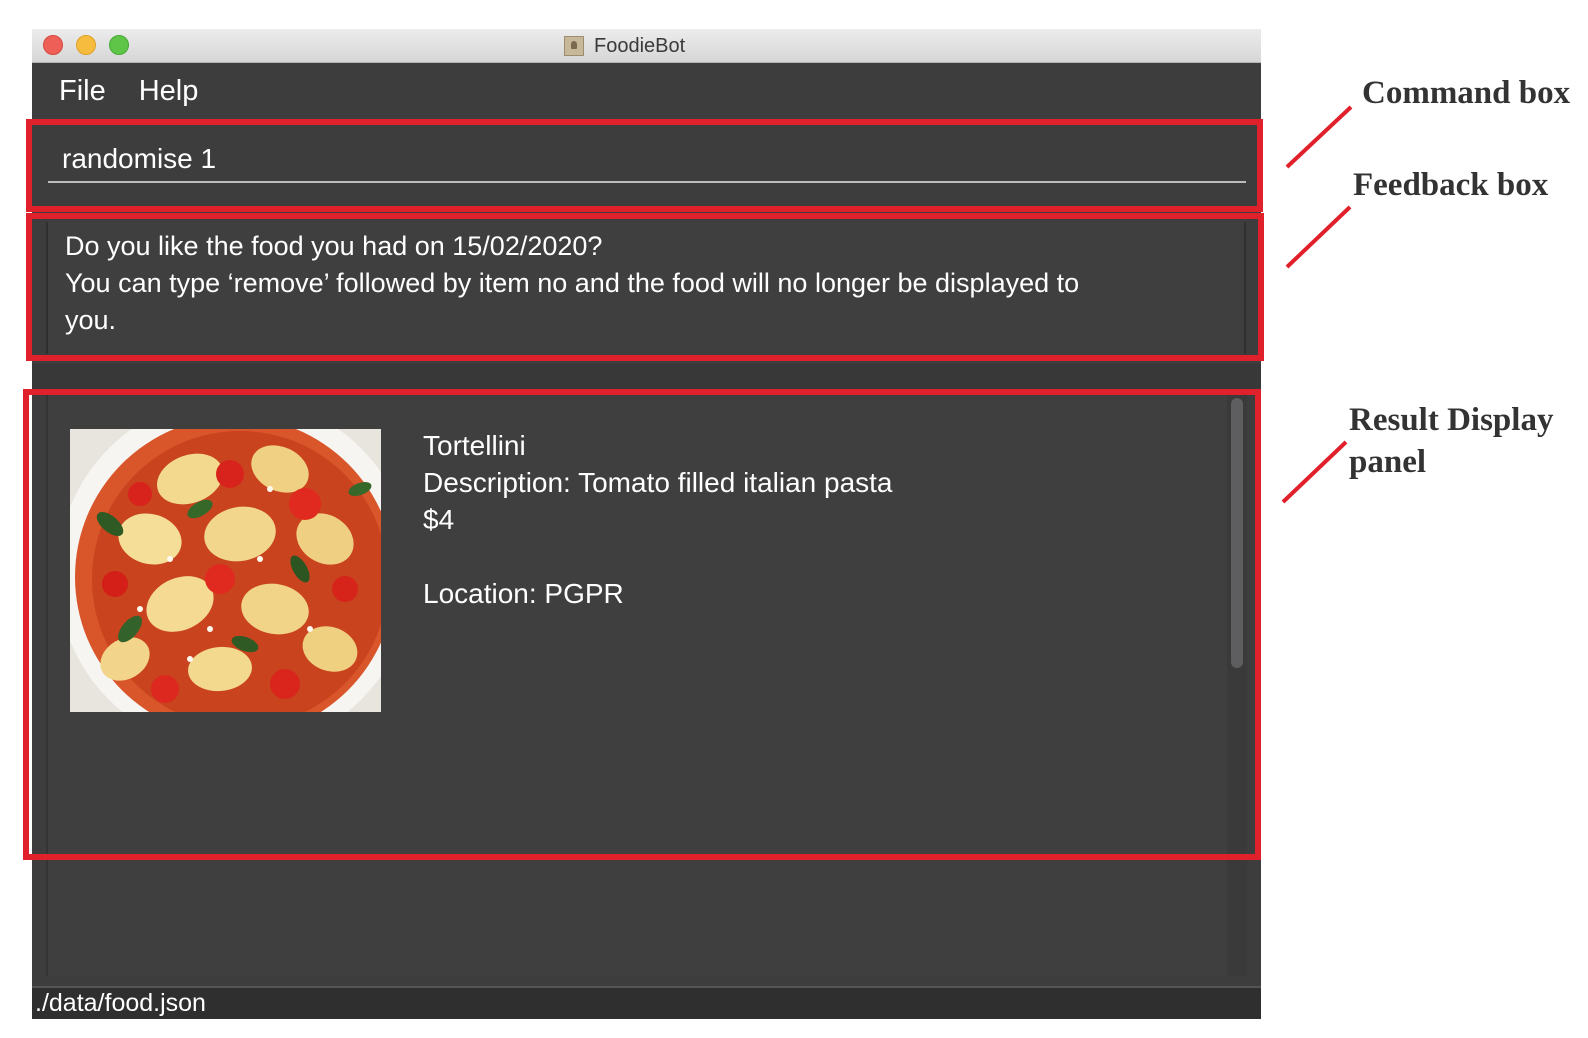  I want to click on command-box, so click(646, 162).